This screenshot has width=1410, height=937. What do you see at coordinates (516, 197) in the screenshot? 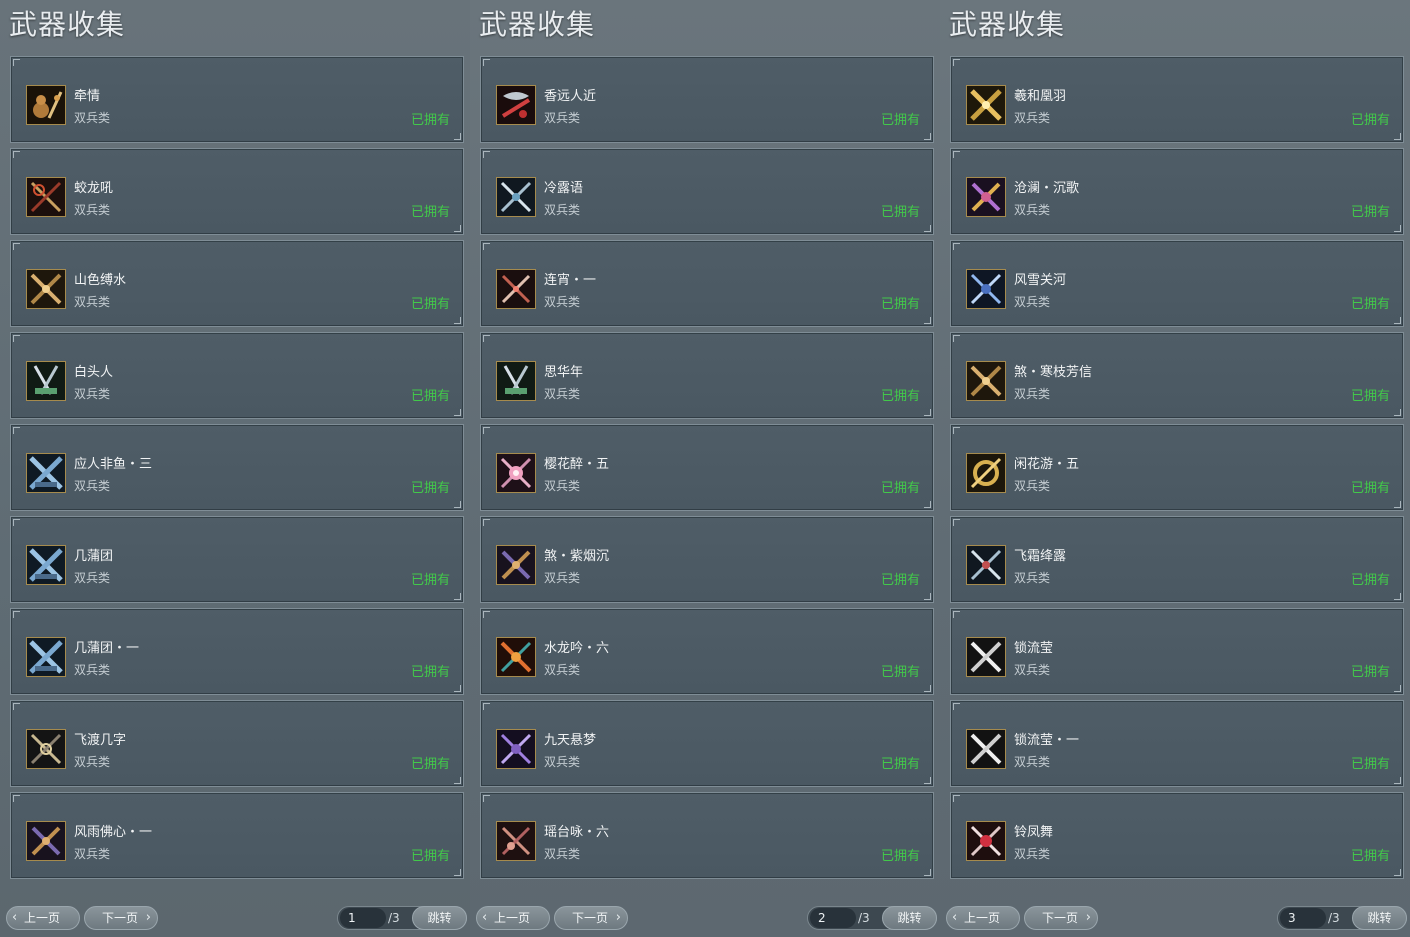
I see `silver-sword-weapon-icon` at bounding box center [516, 197].